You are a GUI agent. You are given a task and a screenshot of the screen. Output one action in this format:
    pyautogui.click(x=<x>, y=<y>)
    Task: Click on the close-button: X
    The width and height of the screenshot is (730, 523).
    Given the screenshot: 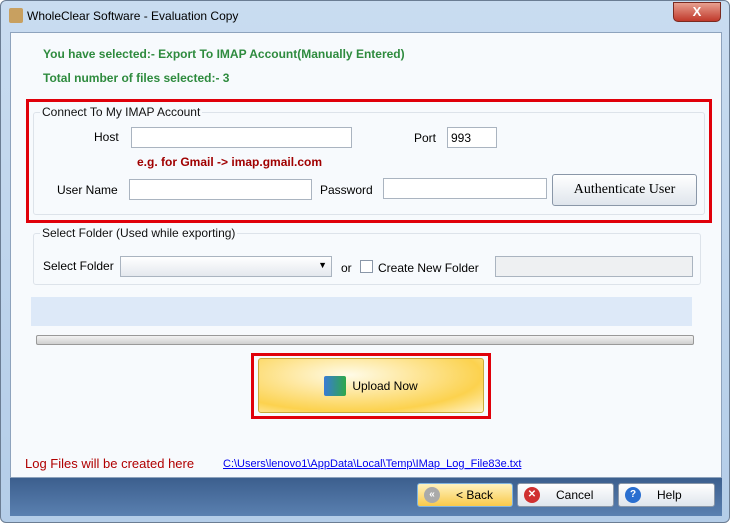 What is the action you would take?
    pyautogui.click(x=697, y=12)
    